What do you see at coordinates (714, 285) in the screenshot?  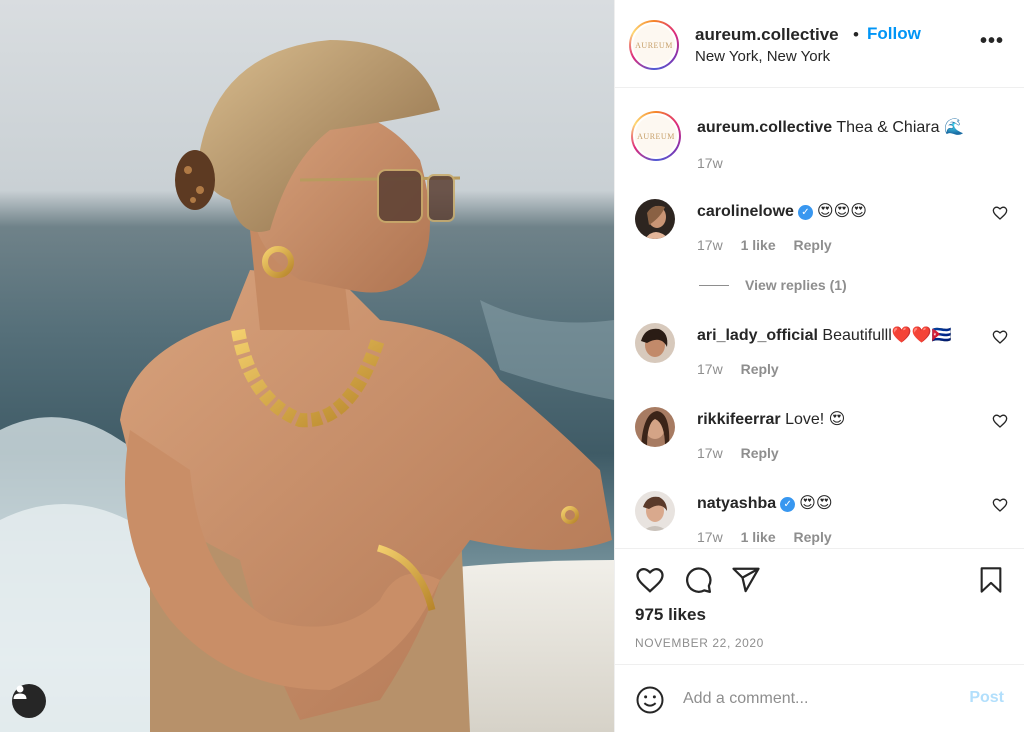 I see `replies-divider-line` at bounding box center [714, 285].